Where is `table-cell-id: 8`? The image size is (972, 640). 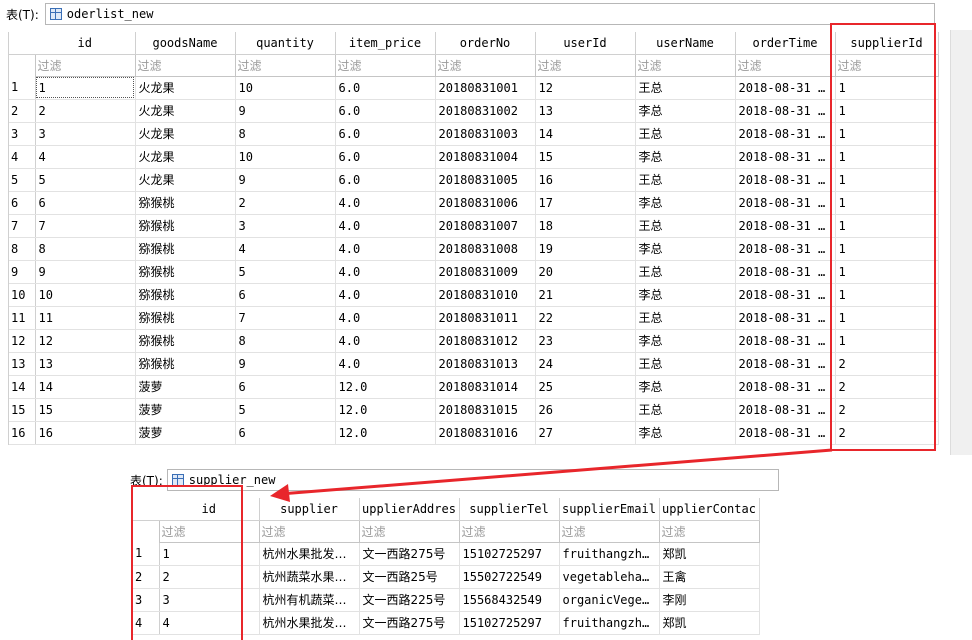 table-cell-id: 8 is located at coordinates (85, 249).